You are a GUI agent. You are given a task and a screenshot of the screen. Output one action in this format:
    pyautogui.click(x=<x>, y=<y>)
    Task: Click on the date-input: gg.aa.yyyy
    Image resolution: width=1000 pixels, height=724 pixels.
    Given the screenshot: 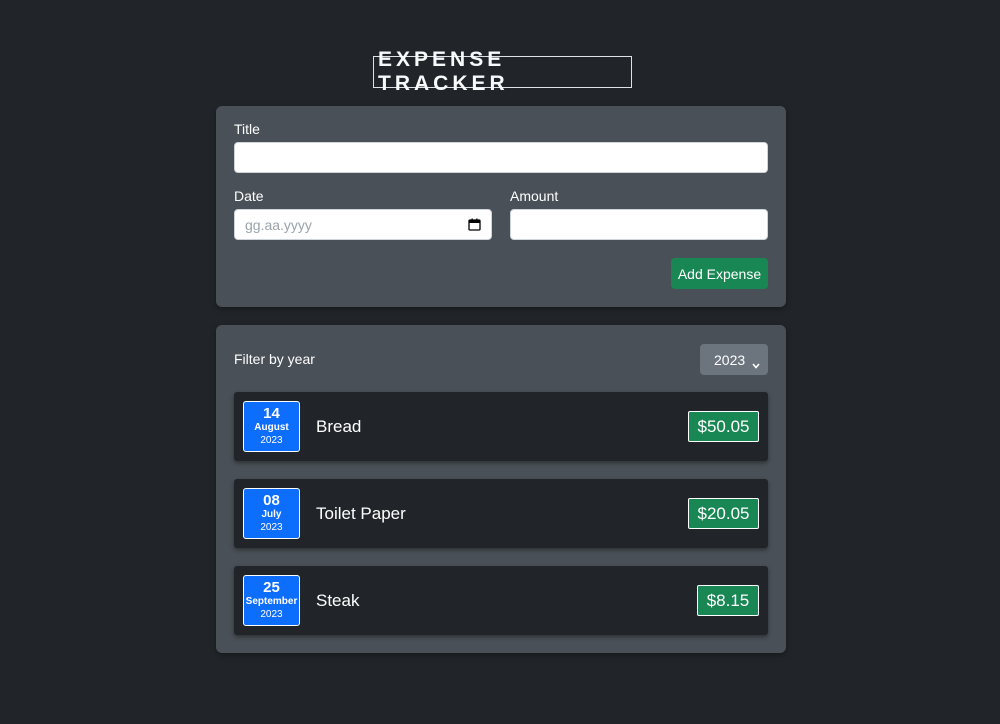 What is the action you would take?
    pyautogui.click(x=363, y=224)
    